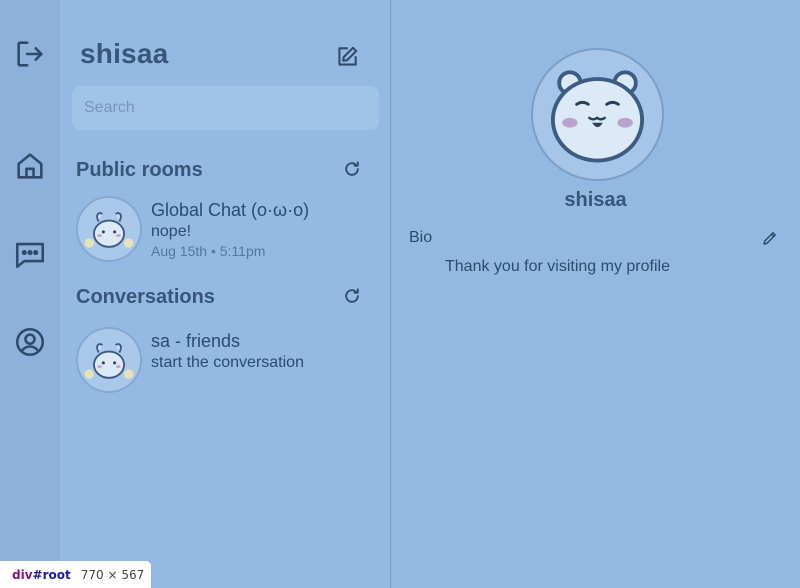 The image size is (800, 588). What do you see at coordinates (30, 166) in the screenshot?
I see `home-icon` at bounding box center [30, 166].